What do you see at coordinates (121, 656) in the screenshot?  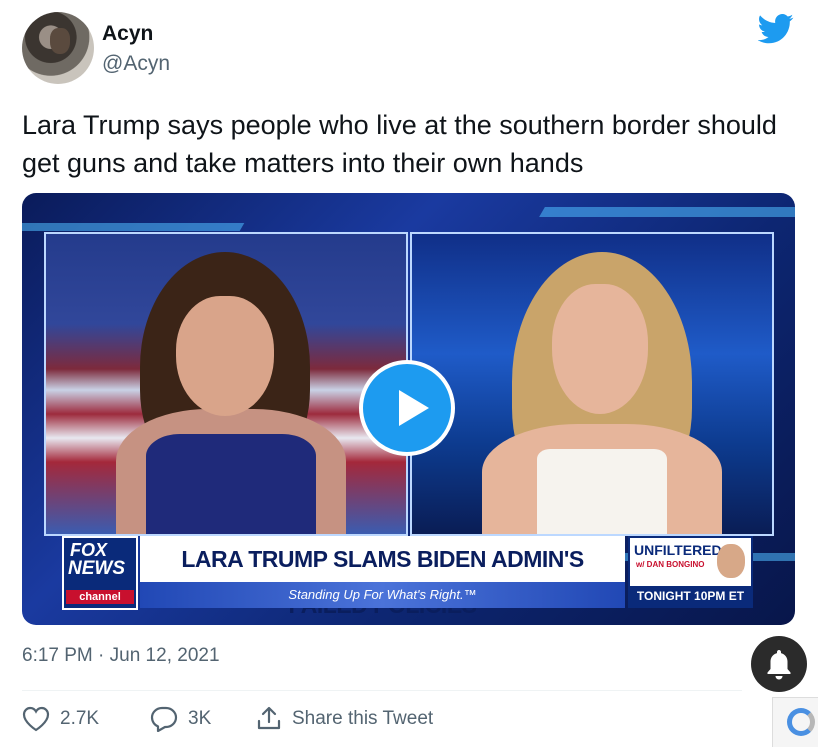 I see `tweet-timestamp: 6:17 PM · Jun 12, 2021` at bounding box center [121, 656].